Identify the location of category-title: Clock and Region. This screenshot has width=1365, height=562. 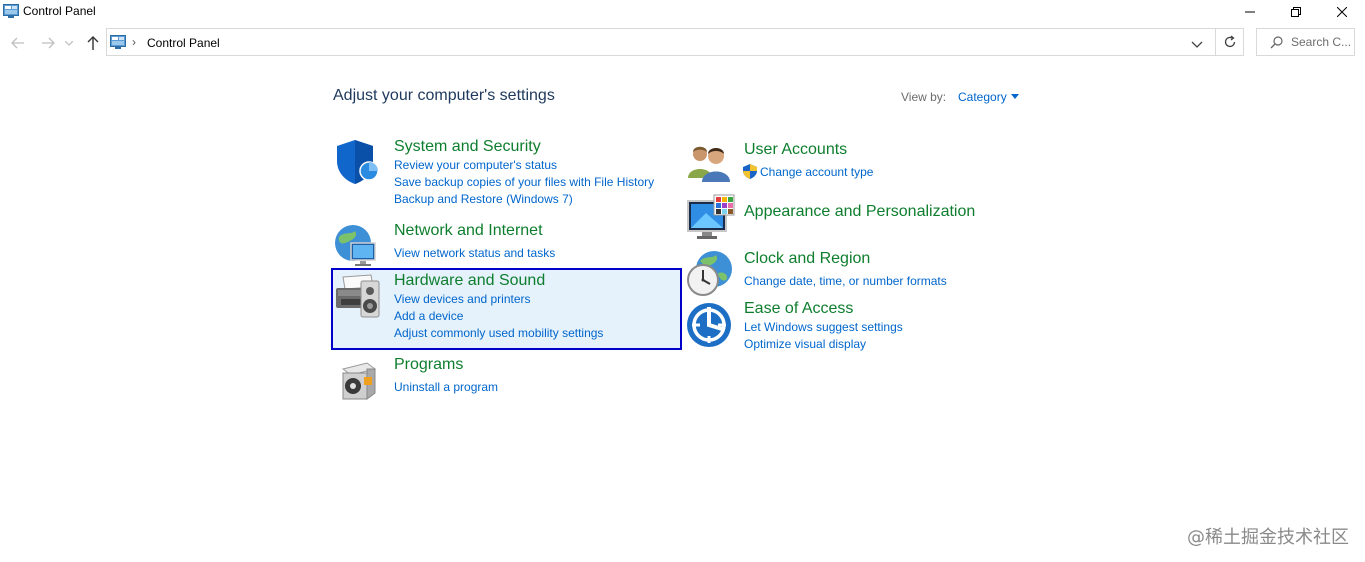
(807, 259).